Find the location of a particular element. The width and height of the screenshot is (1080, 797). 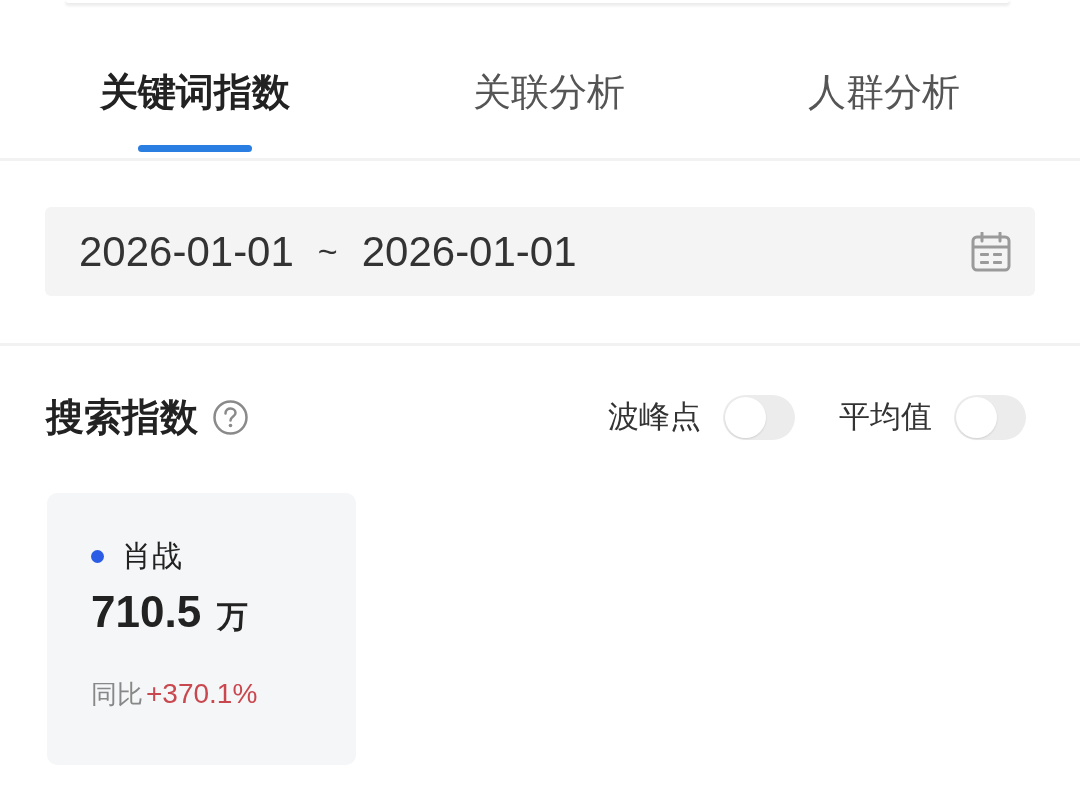

index-value: 710.5 is located at coordinates (146, 612).